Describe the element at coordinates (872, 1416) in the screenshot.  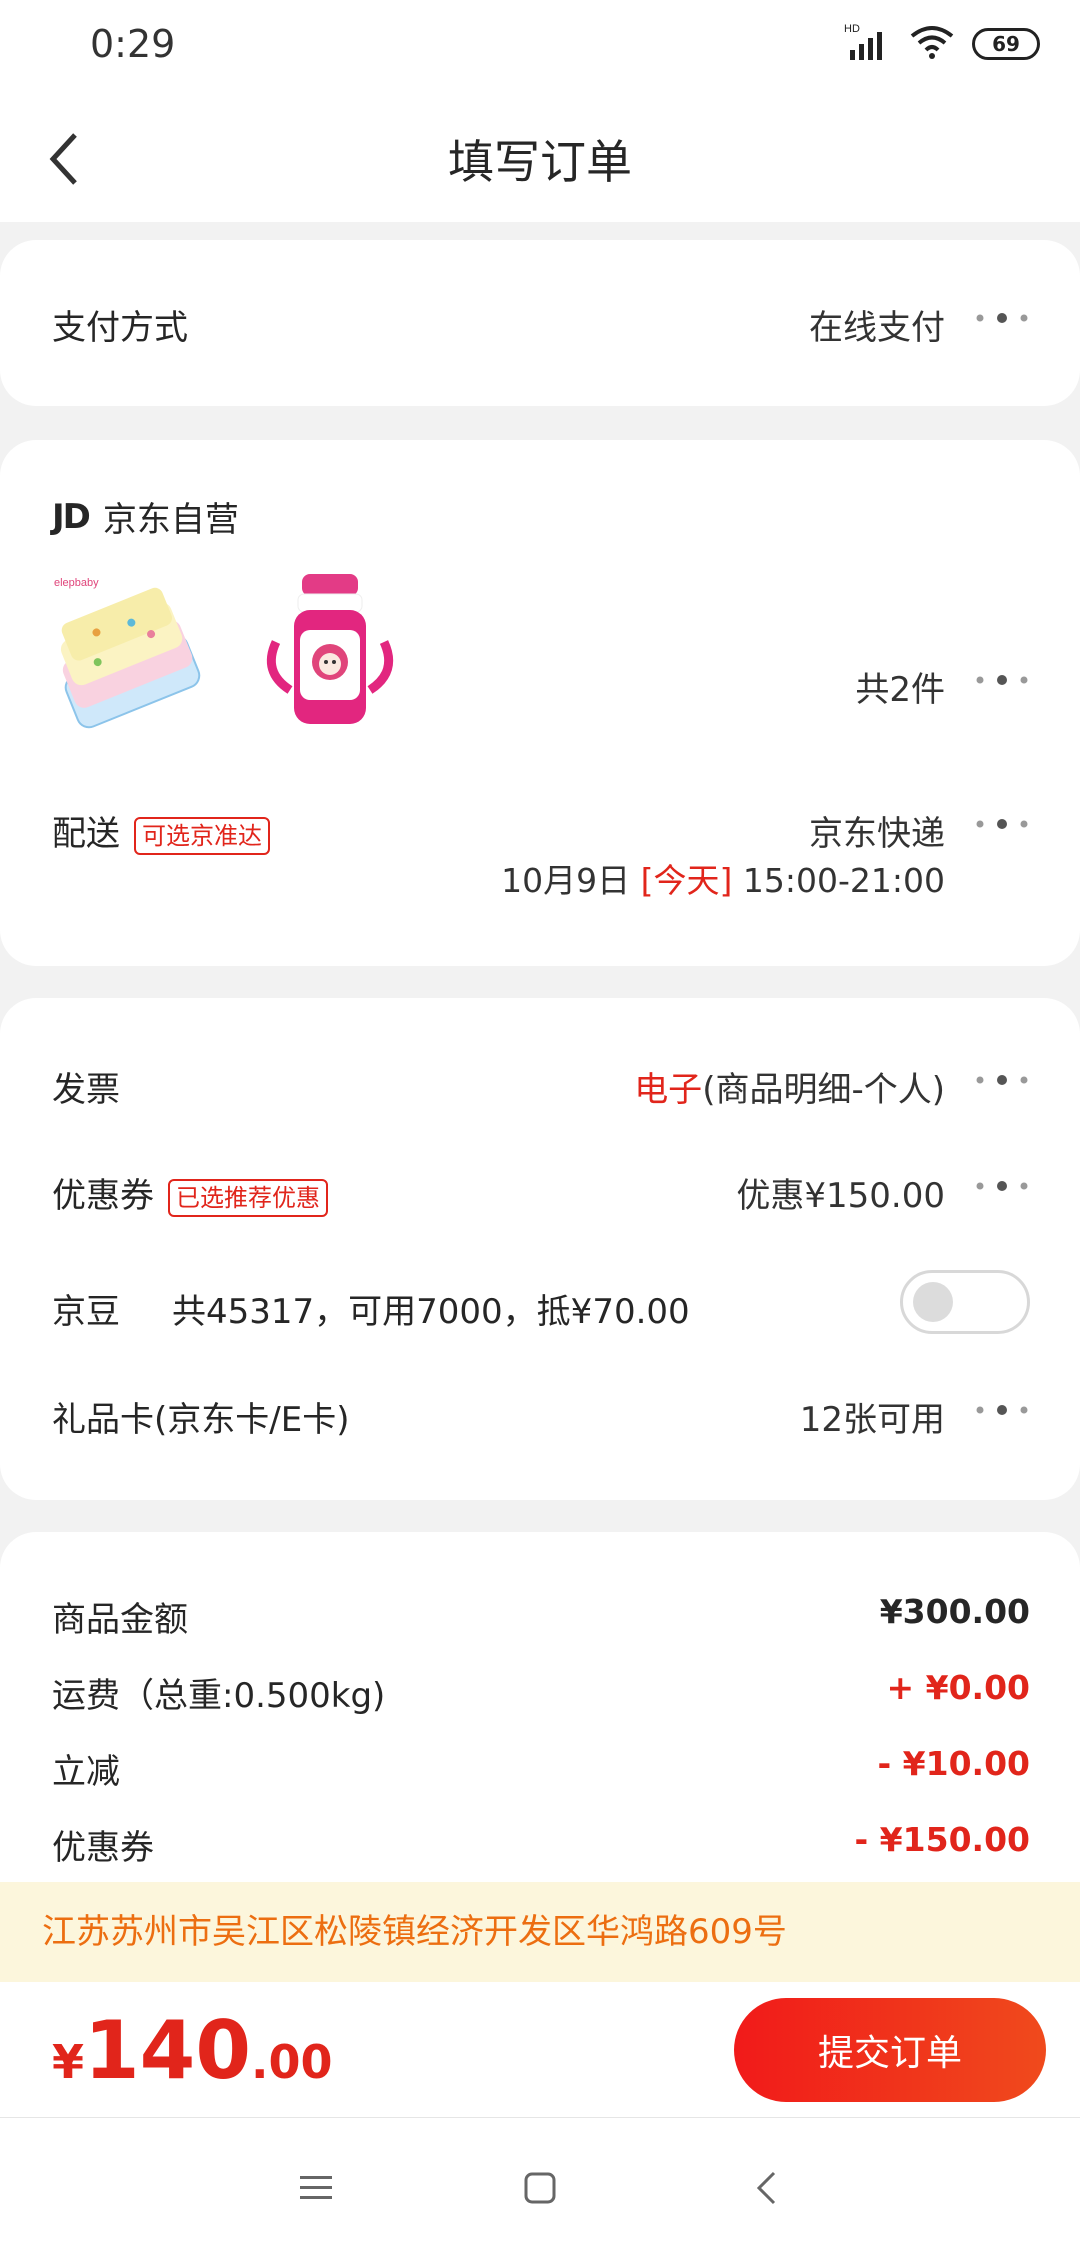
I see `giftcard-value: 12张可用` at that location.